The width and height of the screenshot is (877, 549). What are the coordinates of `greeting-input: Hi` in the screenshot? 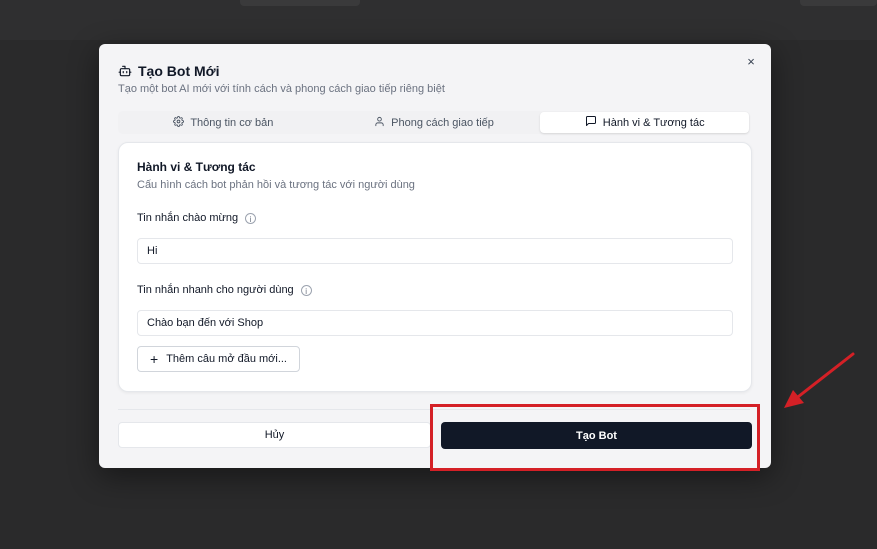 It's located at (435, 251).